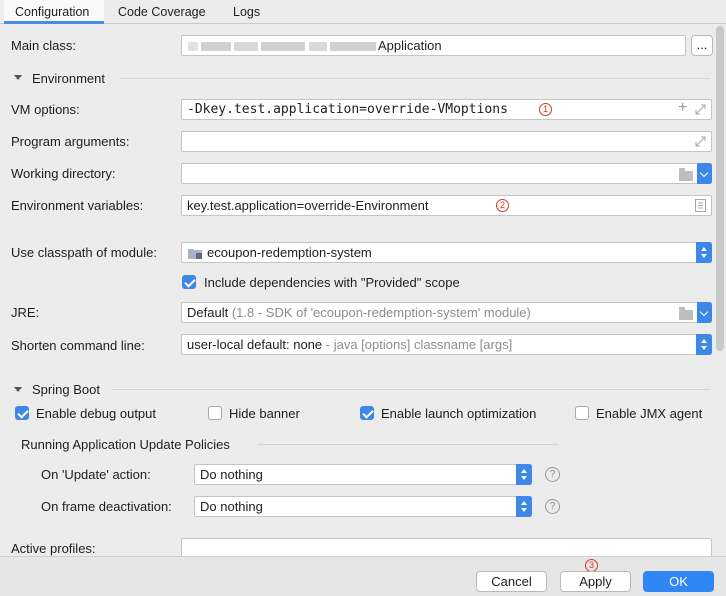  What do you see at coordinates (502, 205) in the screenshot?
I see `annotation-marker-2: 2` at bounding box center [502, 205].